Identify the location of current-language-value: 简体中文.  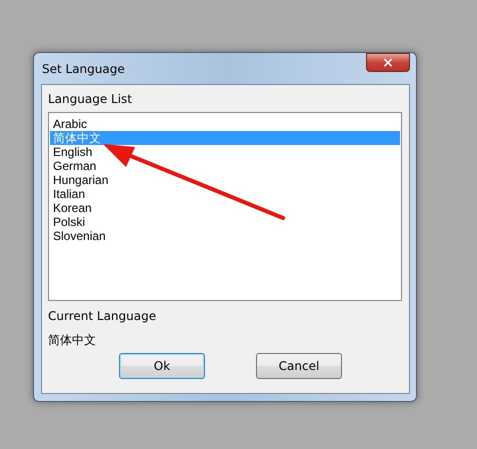
(72, 340).